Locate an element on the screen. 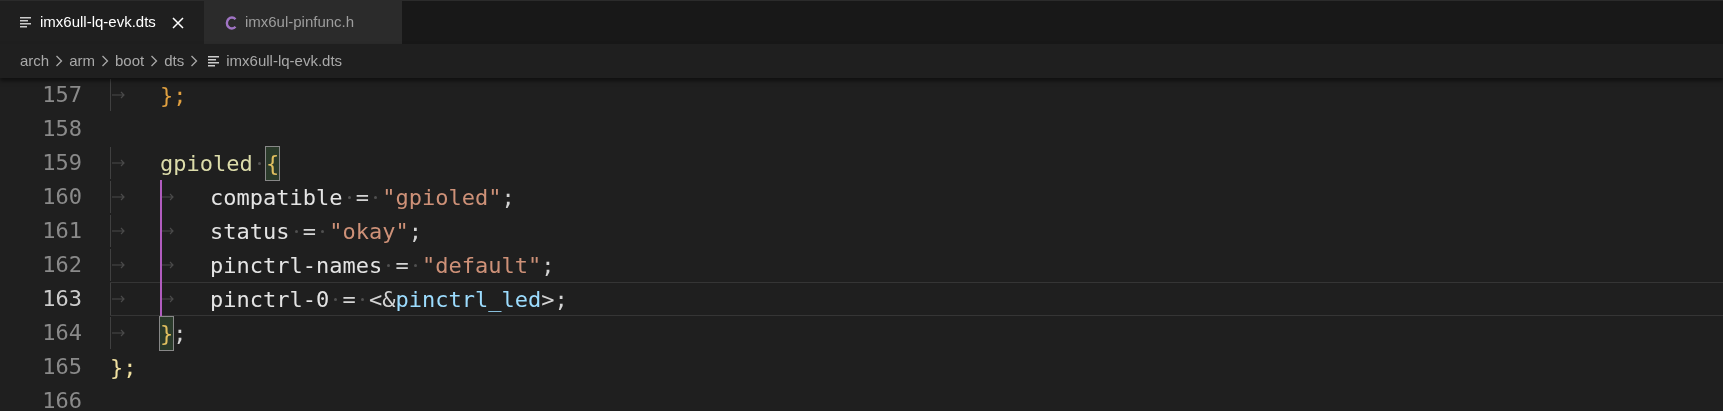 The height and width of the screenshot is (411, 1723). breadcrumb-item: arch is located at coordinates (35, 61).